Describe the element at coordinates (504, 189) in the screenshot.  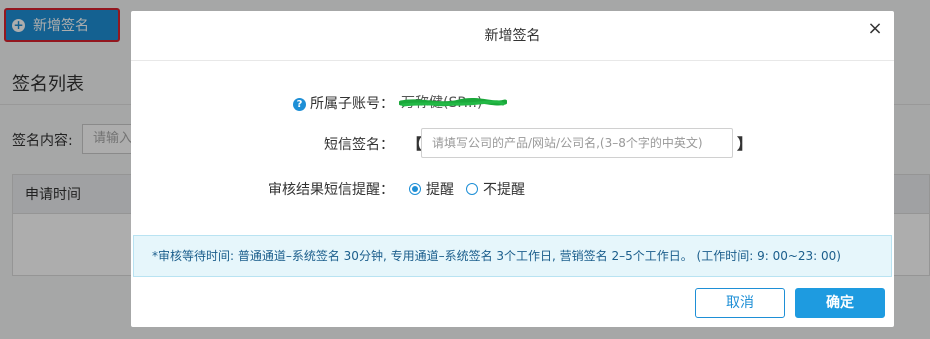
I see `radio-notify-off-label: 不提醒` at that location.